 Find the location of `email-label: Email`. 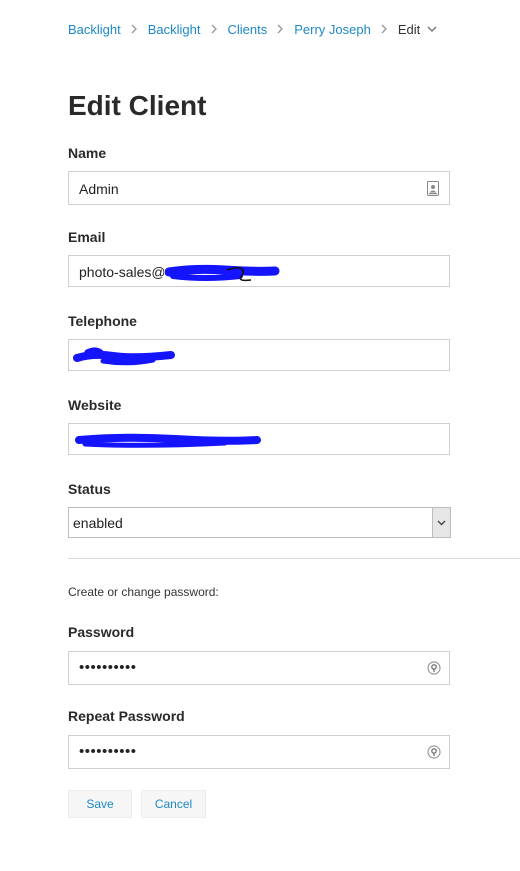

email-label: Email is located at coordinates (87, 237).